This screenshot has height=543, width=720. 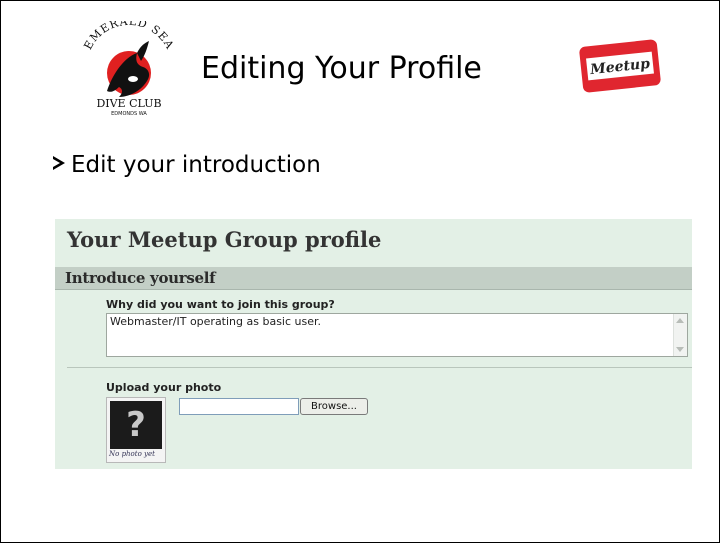 I want to click on introduction-text: Webmaster/IT operating as basic user., so click(x=216, y=321).